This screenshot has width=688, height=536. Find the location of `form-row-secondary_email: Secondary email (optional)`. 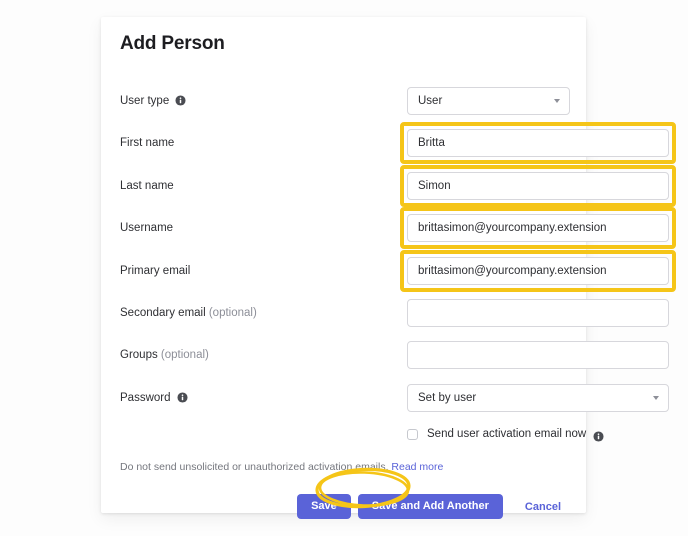

form-row-secondary_email: Secondary email (optional) is located at coordinates (385, 316).